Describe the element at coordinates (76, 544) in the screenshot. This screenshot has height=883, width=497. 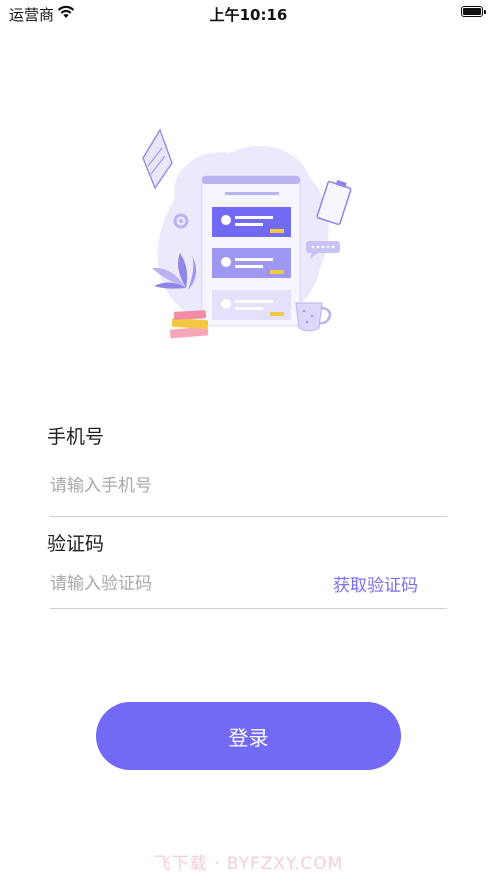
I see `code-label: 验证码` at that location.